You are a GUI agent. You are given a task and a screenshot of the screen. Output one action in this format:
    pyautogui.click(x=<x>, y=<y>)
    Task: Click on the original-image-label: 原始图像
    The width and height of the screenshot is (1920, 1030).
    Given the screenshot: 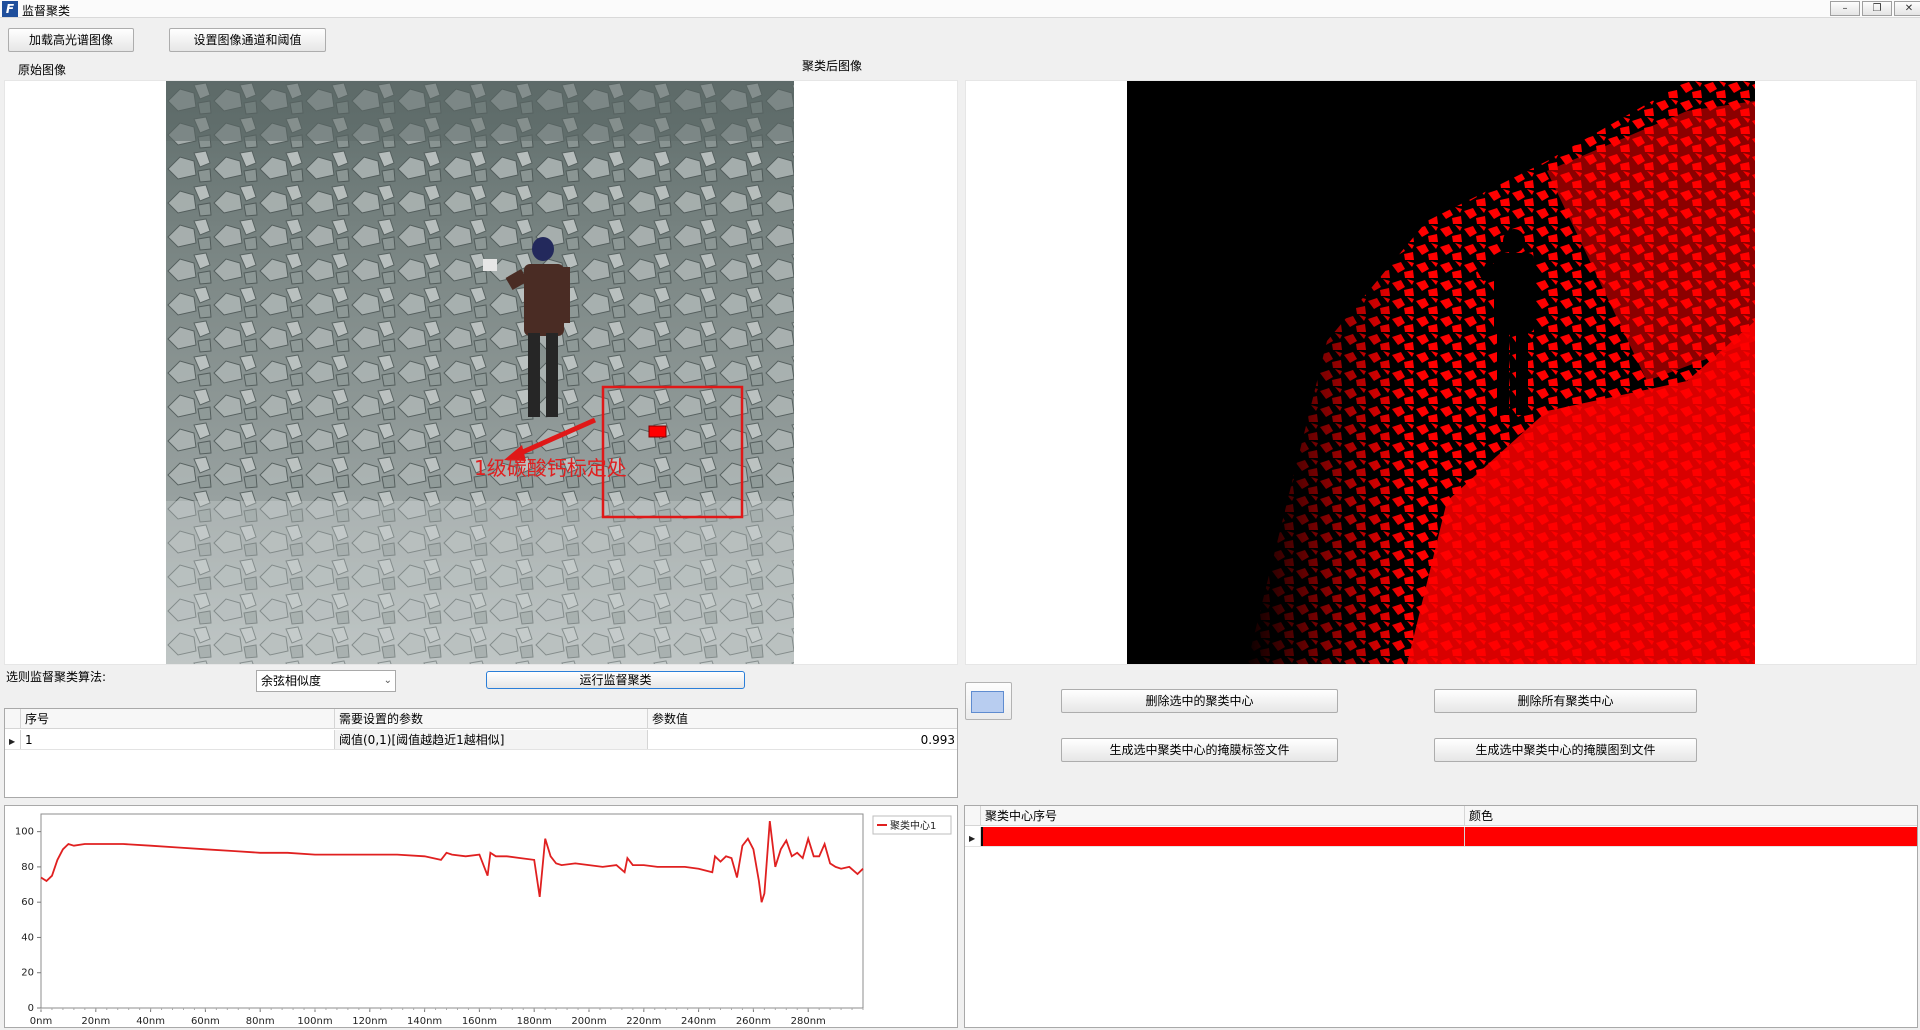 What is the action you would take?
    pyautogui.click(x=42, y=70)
    